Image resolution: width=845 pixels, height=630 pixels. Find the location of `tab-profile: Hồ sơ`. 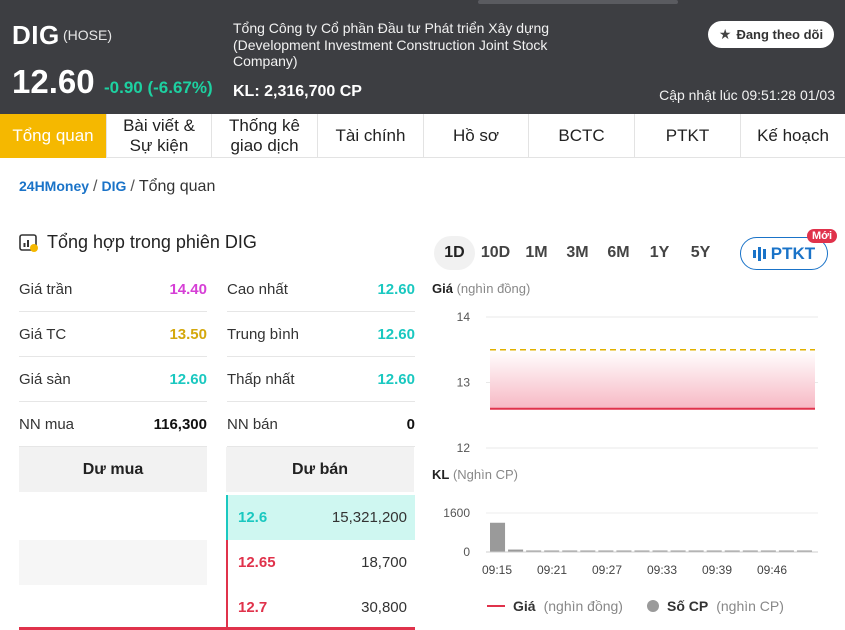

tab-profile: Hồ sơ is located at coordinates (476, 136).